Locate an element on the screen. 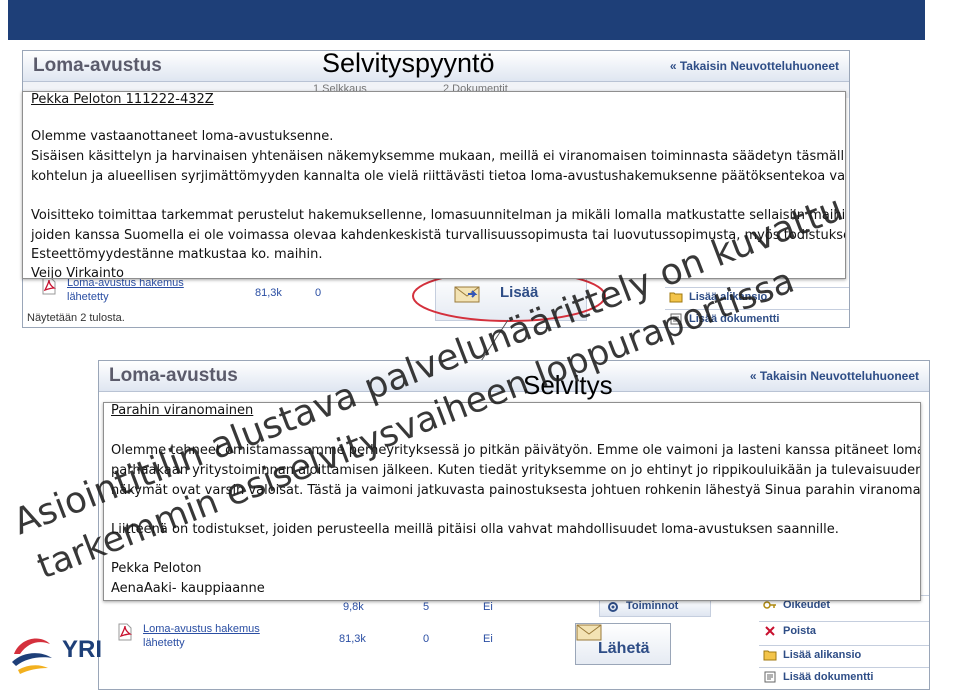 This screenshot has width=960, height=690. request-heading: Selvityspyyntö is located at coordinates (408, 63).